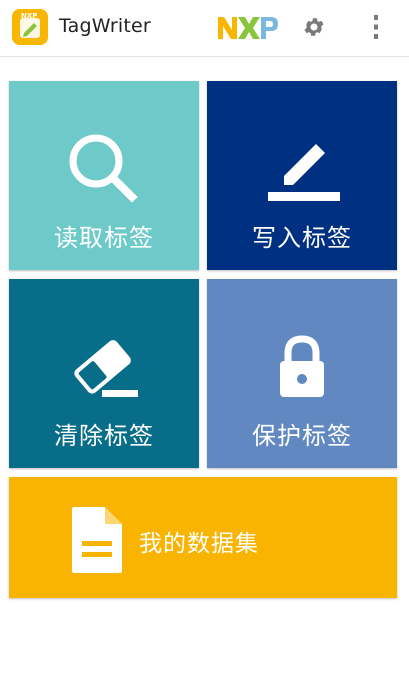 The image size is (409, 700). I want to click on app-bar: NXP TagWriter, so click(204, 28).